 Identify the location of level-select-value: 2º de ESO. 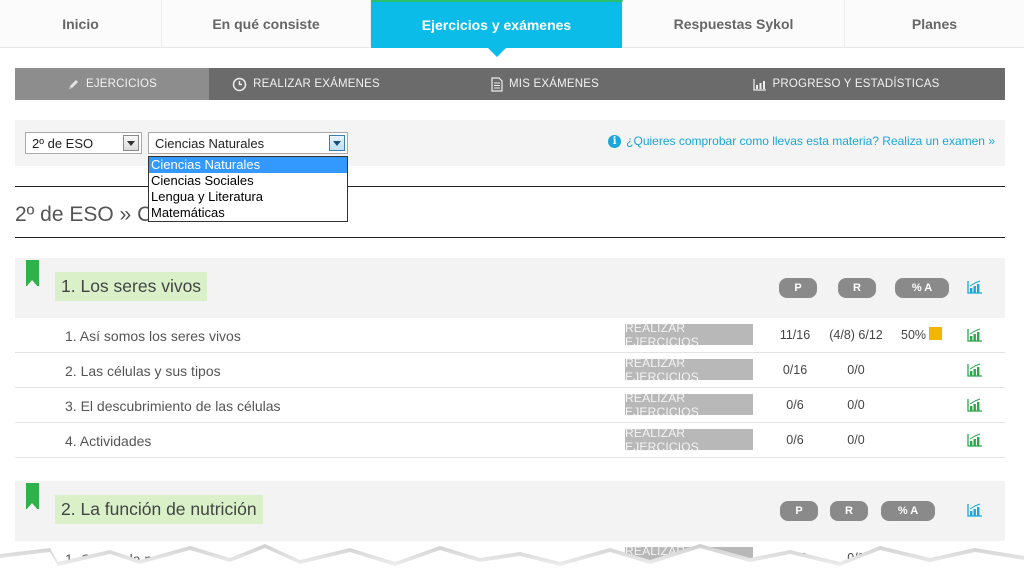
(63, 143).